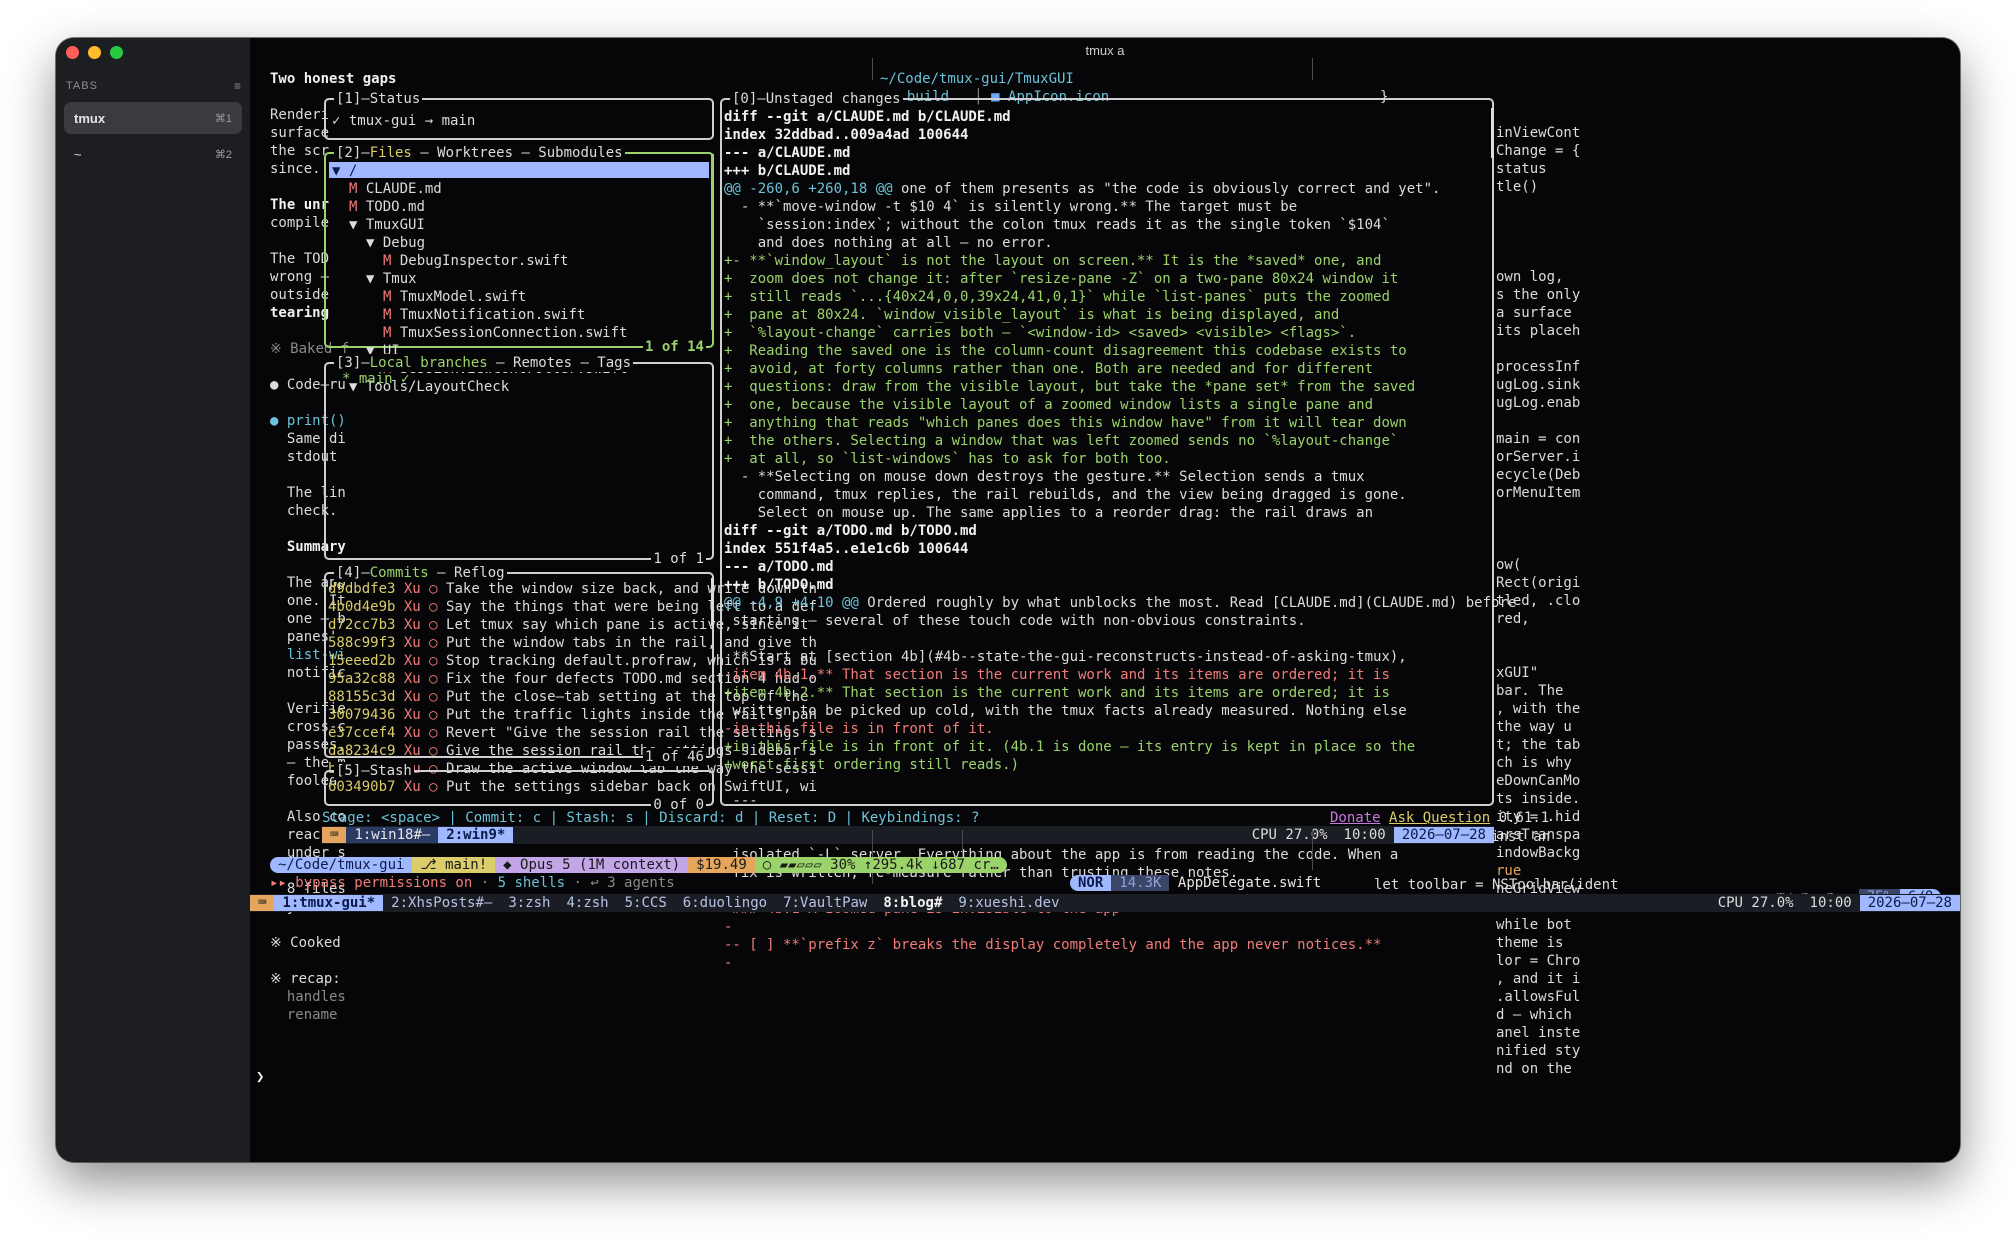 This screenshot has width=2016, height=1237. Describe the element at coordinates (305, 979) in the screenshot. I see `left-pane-text: ※ recap:` at that location.